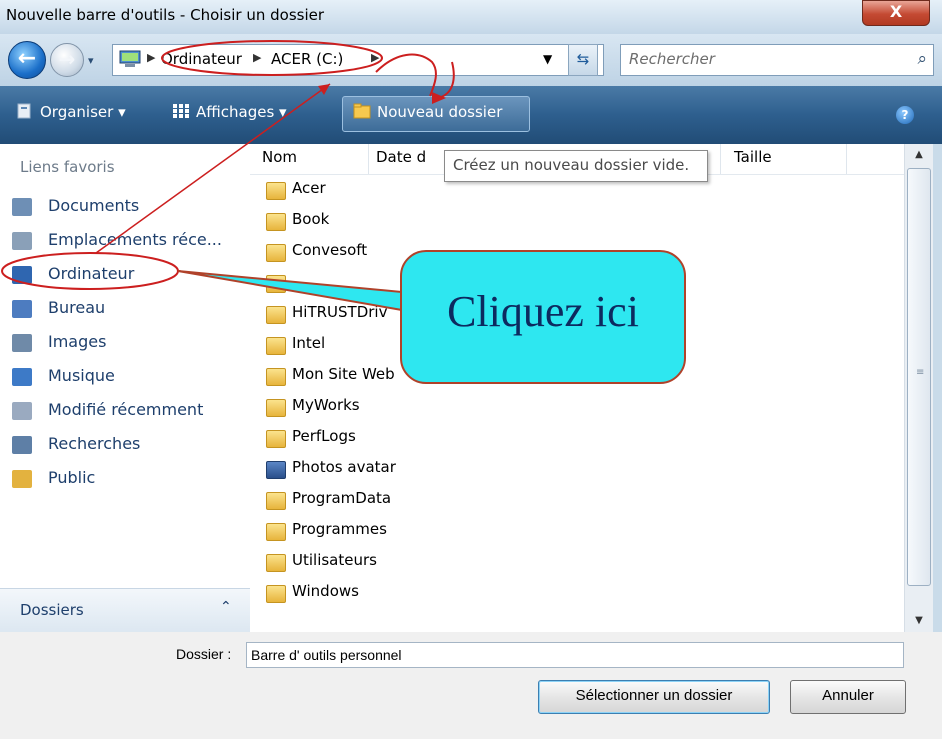 Image resolution: width=942 pixels, height=739 pixels. What do you see at coordinates (130, 58) in the screenshot?
I see `computer-icon` at bounding box center [130, 58].